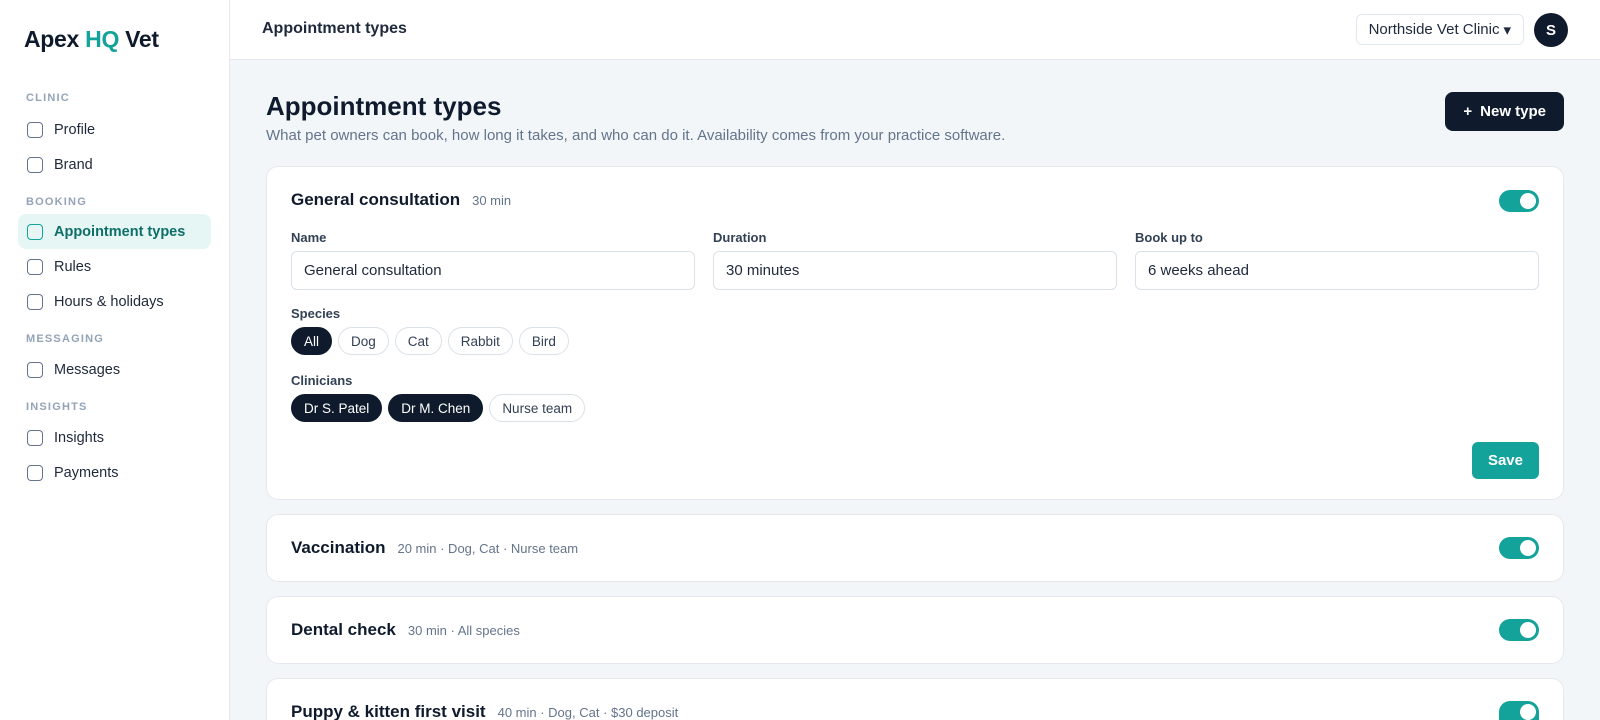 The height and width of the screenshot is (720, 1600). What do you see at coordinates (102, 39) in the screenshot?
I see `logo-word-2: HQ` at bounding box center [102, 39].